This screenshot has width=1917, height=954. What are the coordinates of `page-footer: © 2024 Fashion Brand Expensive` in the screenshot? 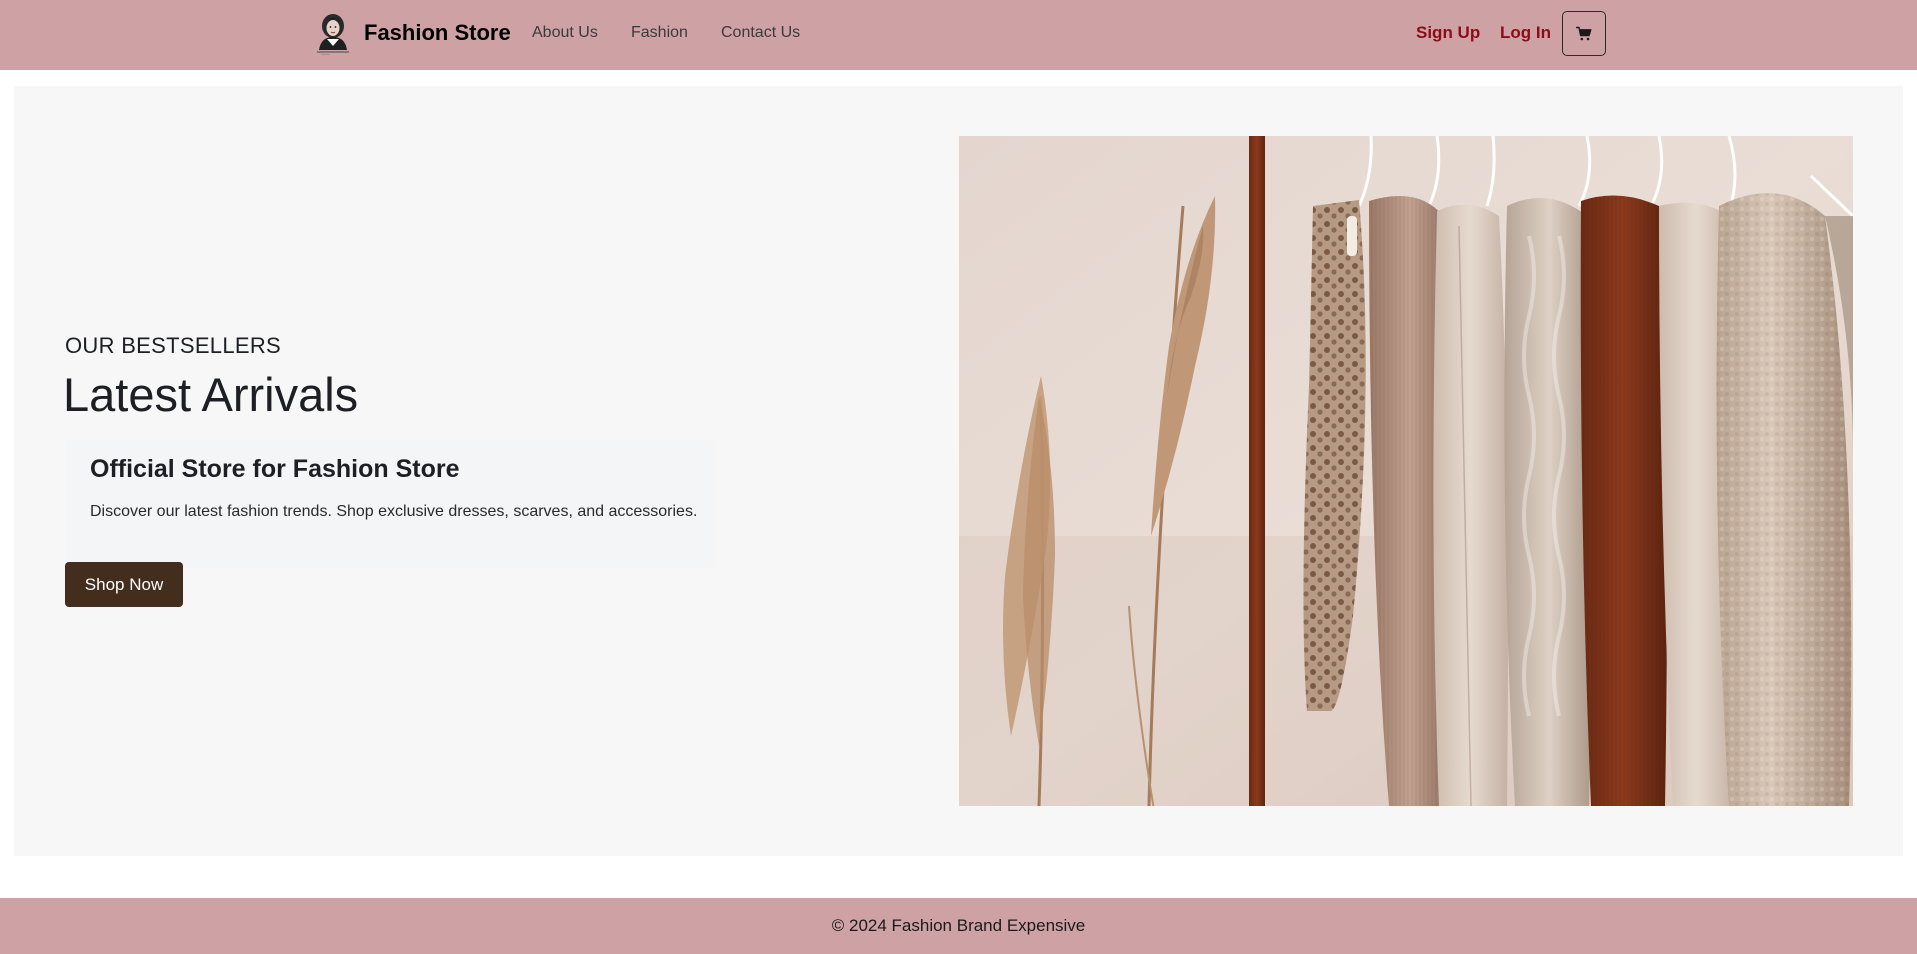 It's located at (958, 926).